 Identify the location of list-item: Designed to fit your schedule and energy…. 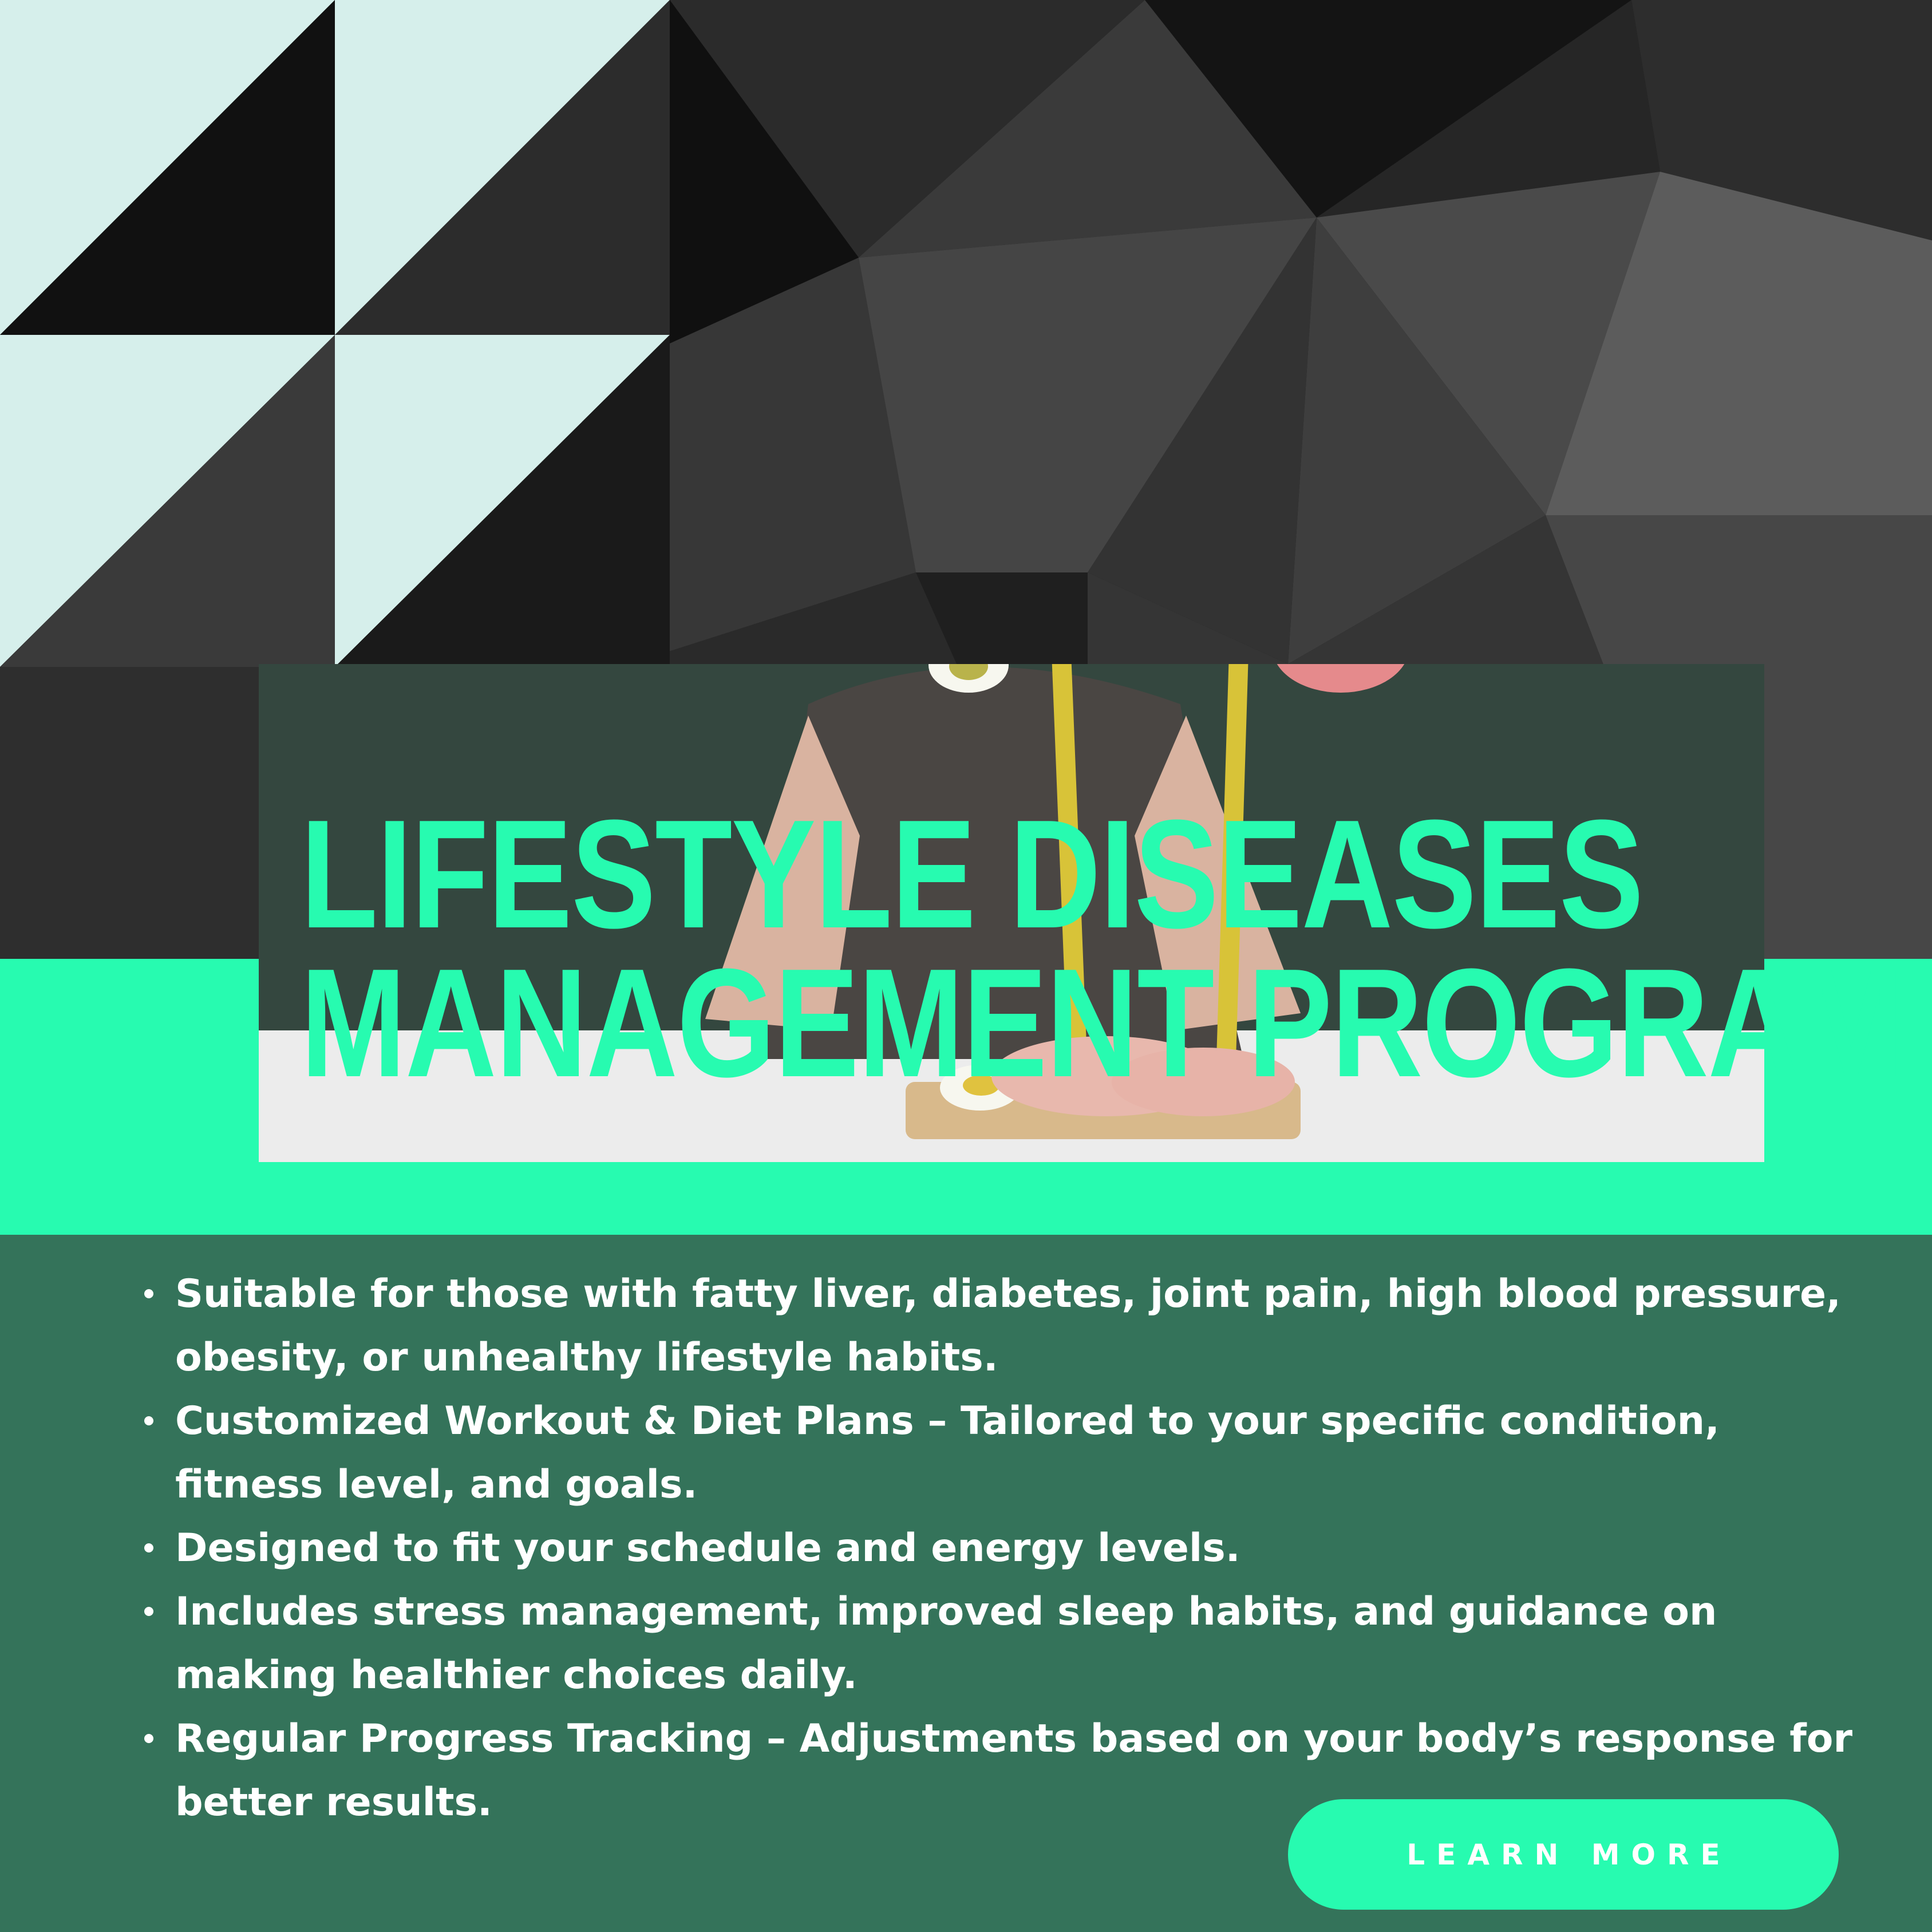
(995, 1548).